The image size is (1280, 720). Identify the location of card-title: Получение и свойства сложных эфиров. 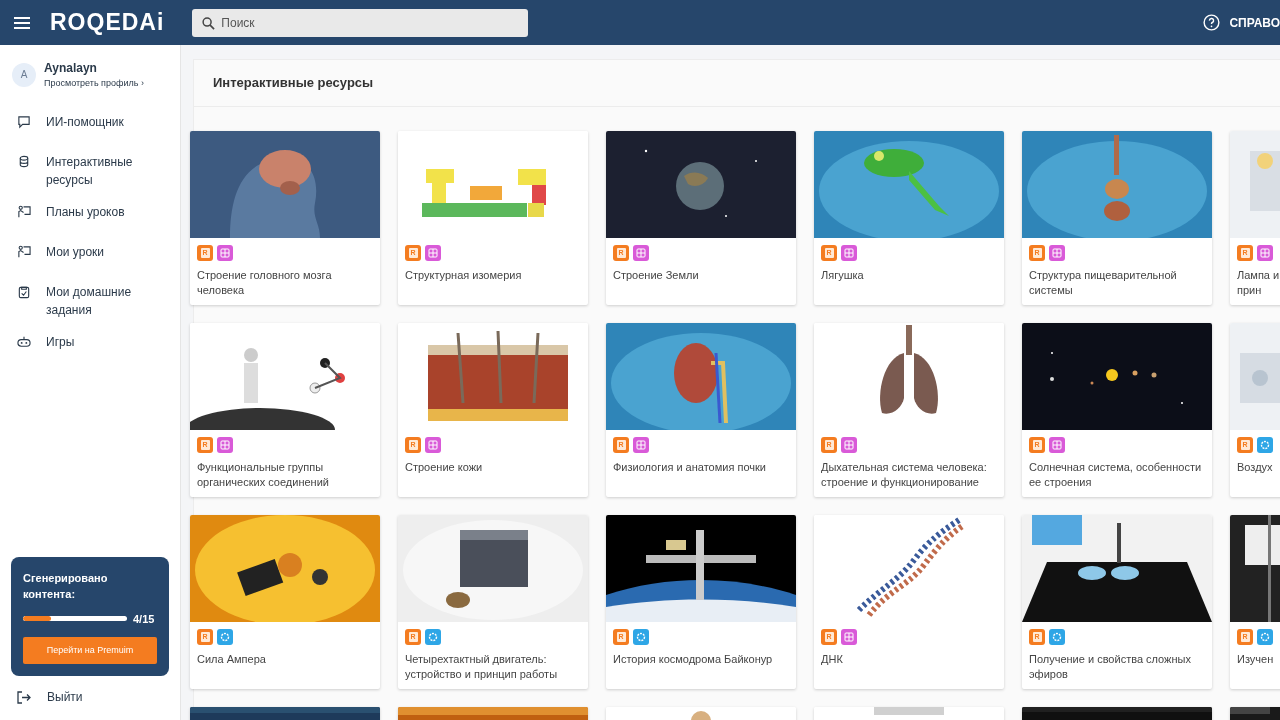
(1110, 667).